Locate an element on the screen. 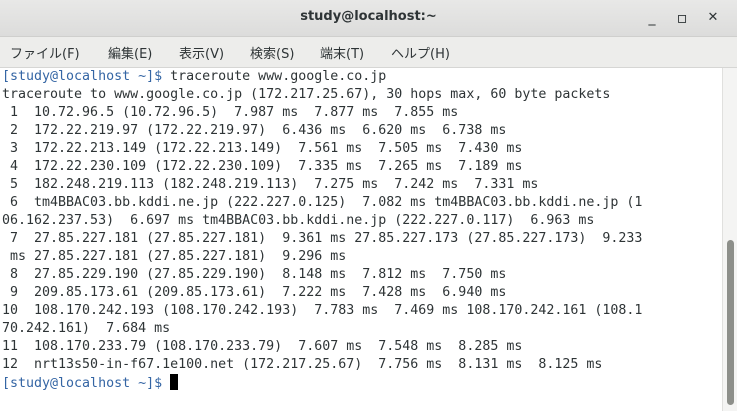 This screenshot has height=411, width=737. menu-bar: ファイル(F) 編集(E) 表示(V) 検索(S) 端末(T) ヘルプ(H) is located at coordinates (368, 52).